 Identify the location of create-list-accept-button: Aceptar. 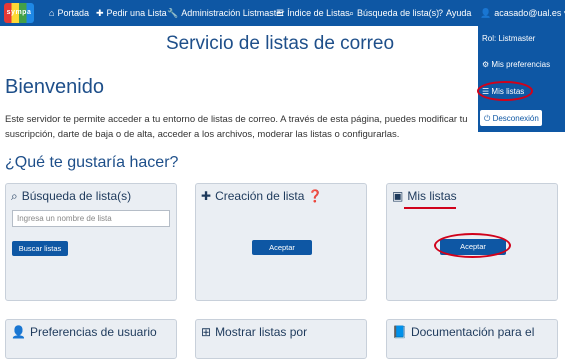
(282, 247).